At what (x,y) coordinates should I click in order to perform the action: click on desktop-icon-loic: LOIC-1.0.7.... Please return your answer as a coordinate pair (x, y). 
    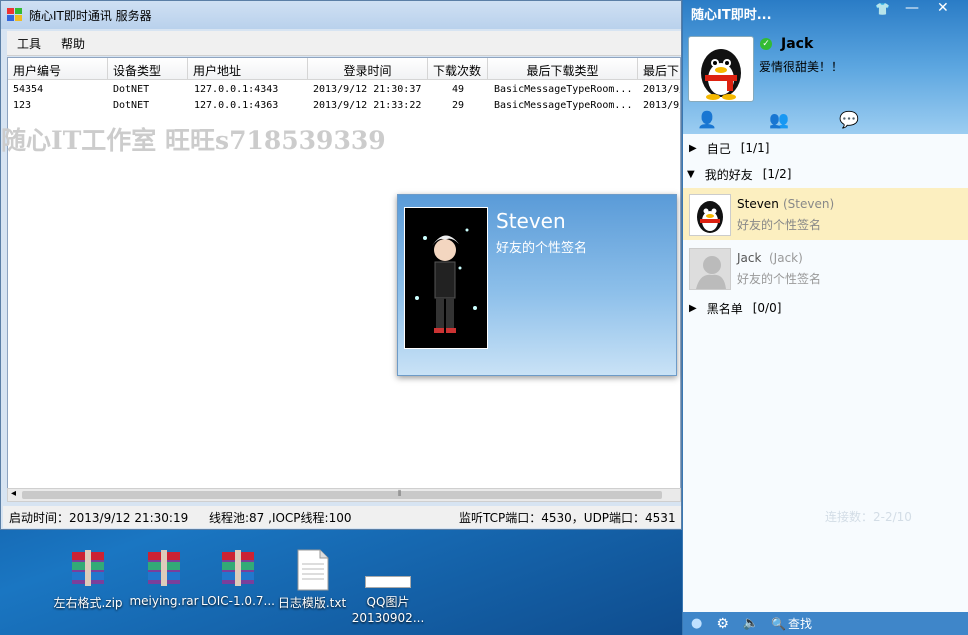
    Looking at the image, I should click on (238, 578).